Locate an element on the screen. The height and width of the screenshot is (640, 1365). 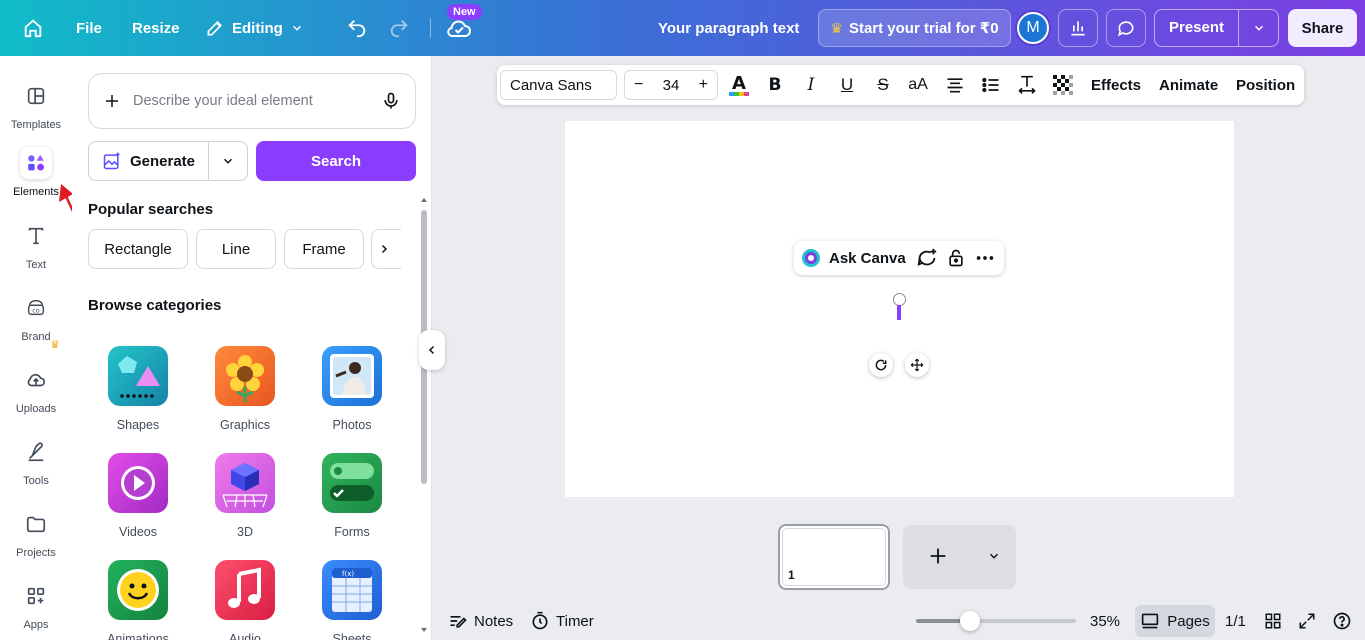
rotate-button is located at coordinates (881, 365).